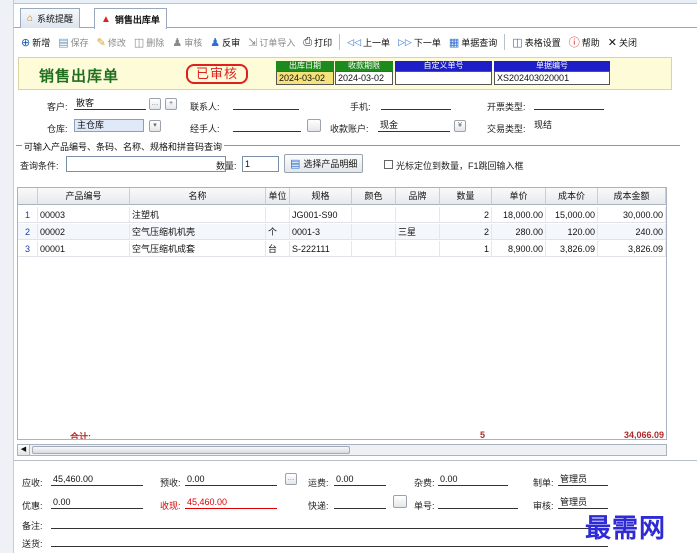 The width and height of the screenshot is (697, 553). What do you see at coordinates (416, 104) in the screenshot?
I see `phone-input` at bounding box center [416, 104].